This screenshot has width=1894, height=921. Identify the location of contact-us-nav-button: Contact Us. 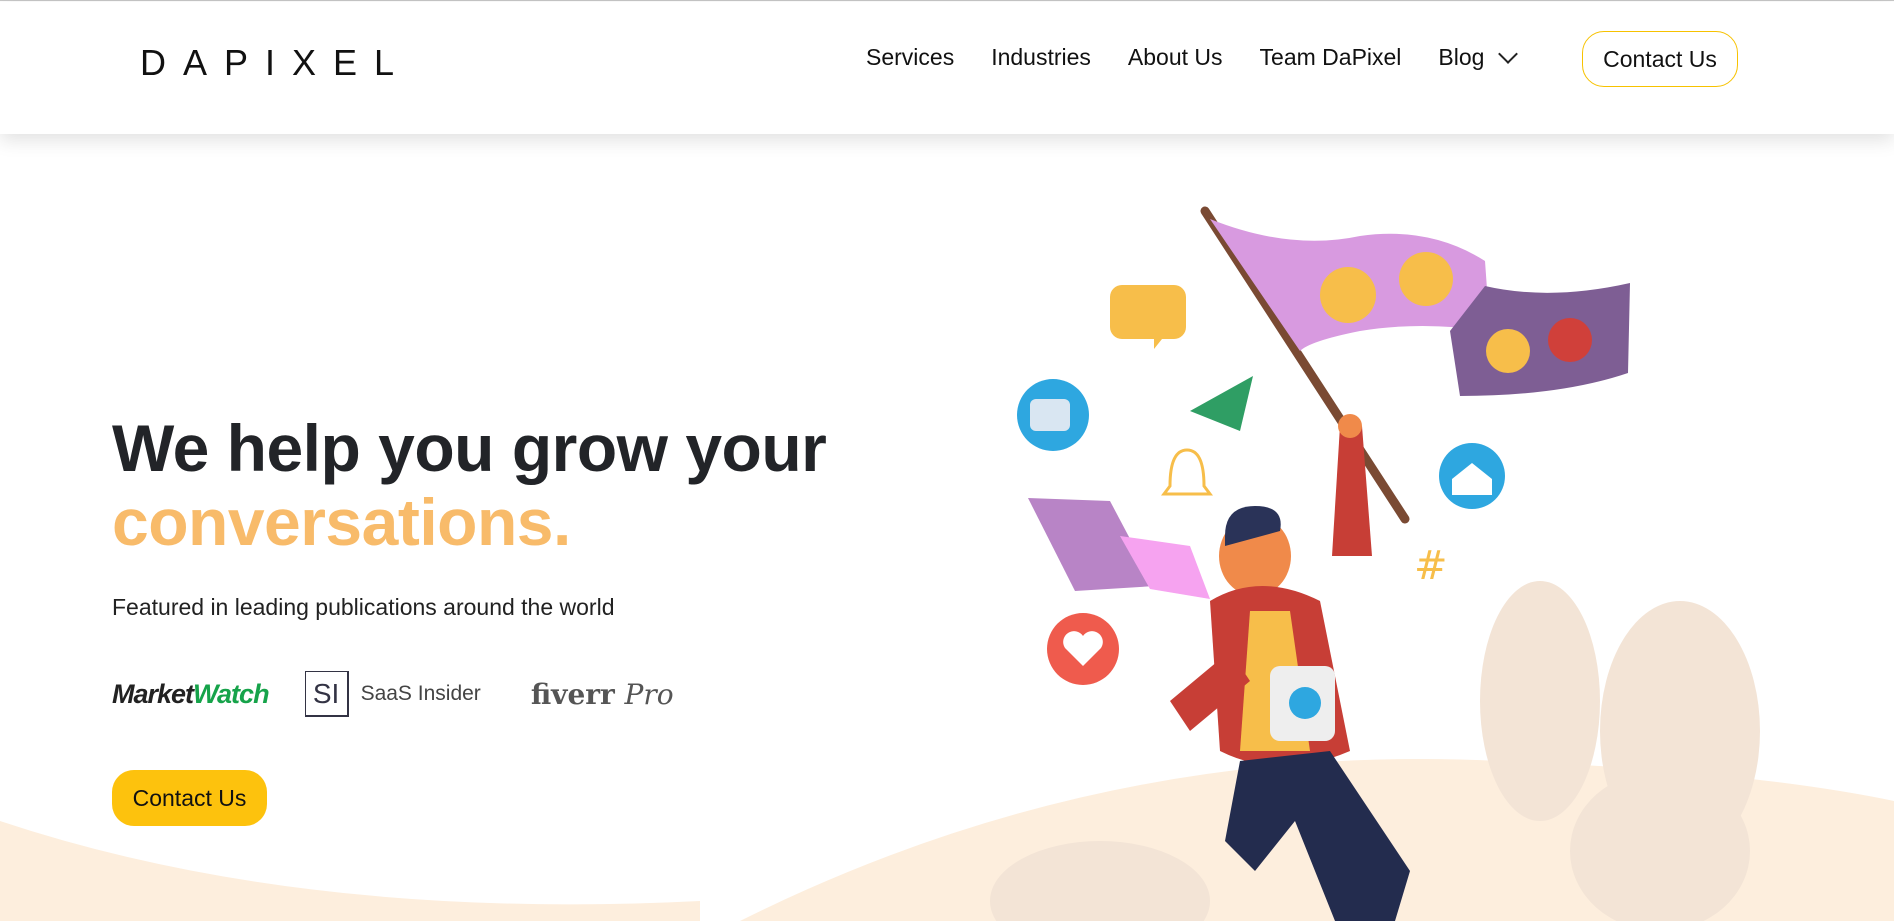
(1660, 59).